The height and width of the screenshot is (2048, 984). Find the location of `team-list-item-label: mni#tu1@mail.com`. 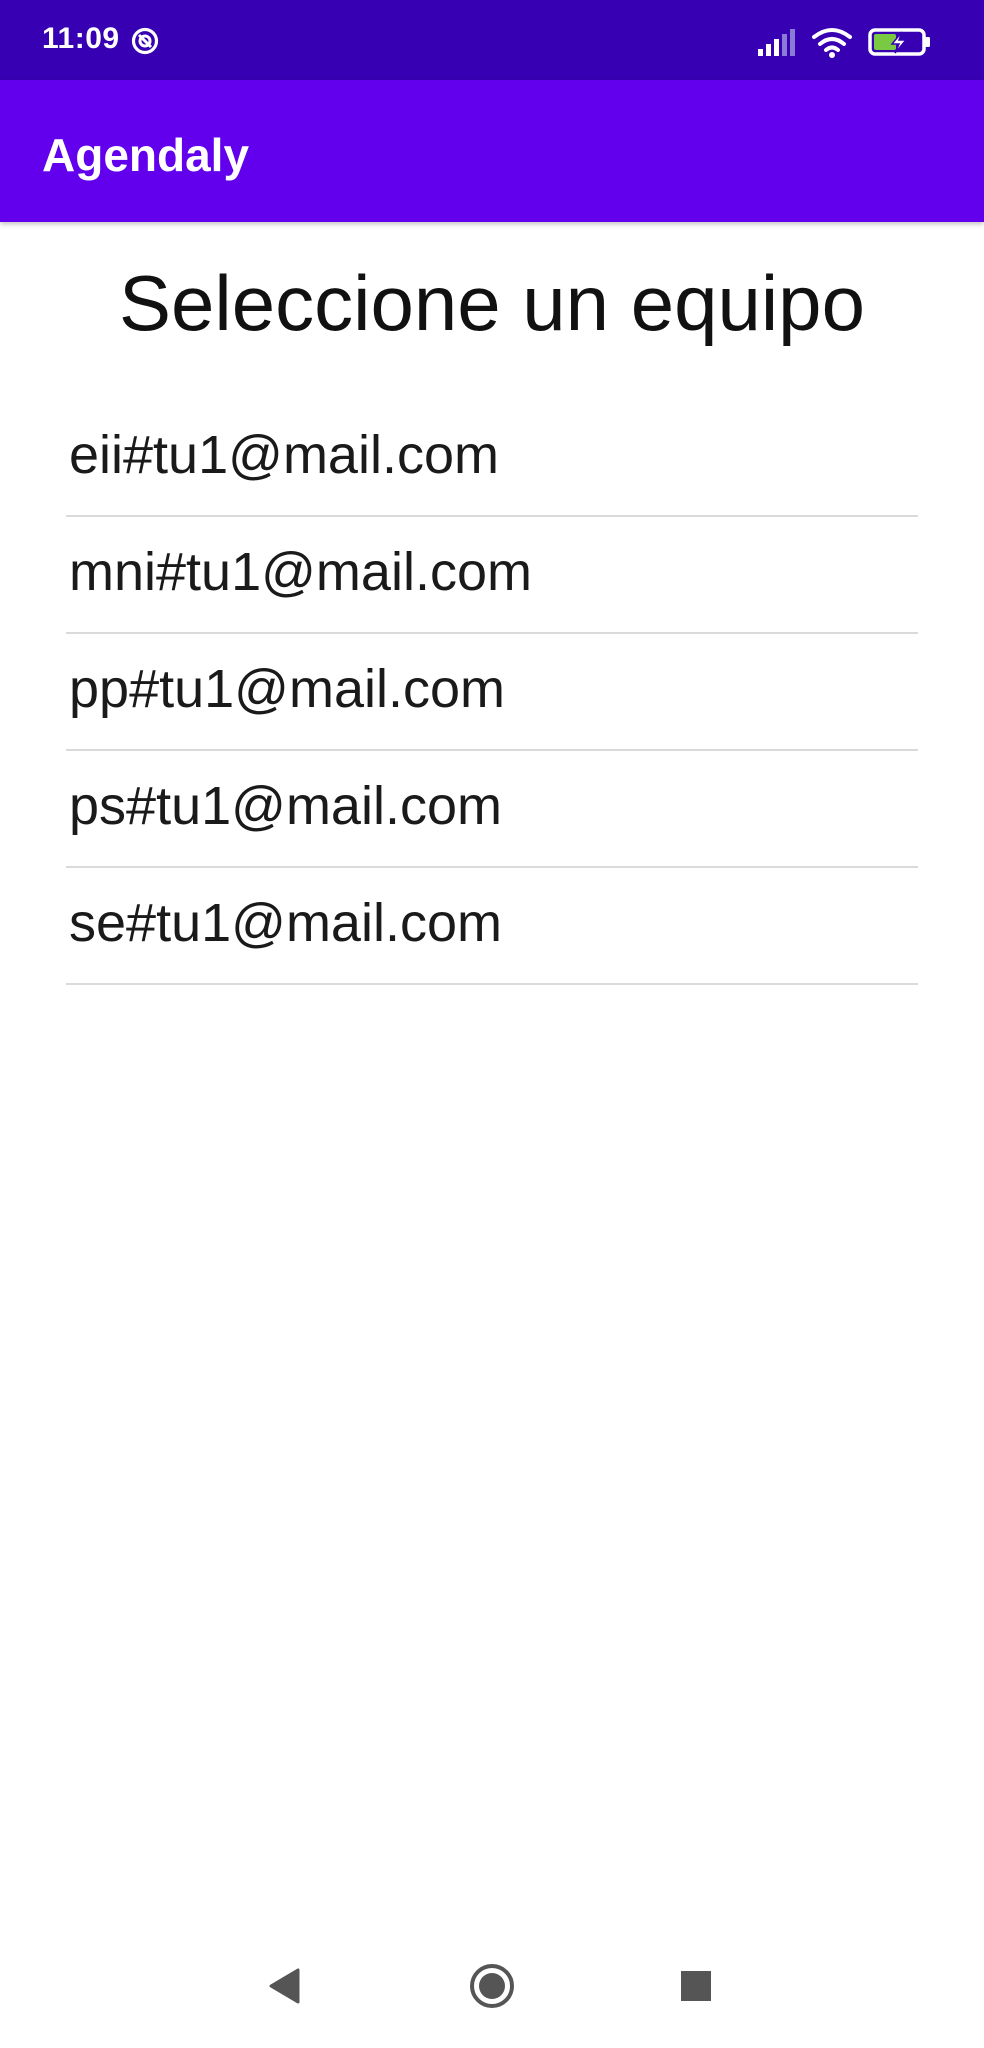

team-list-item-label: mni#tu1@mail.com is located at coordinates (300, 572).